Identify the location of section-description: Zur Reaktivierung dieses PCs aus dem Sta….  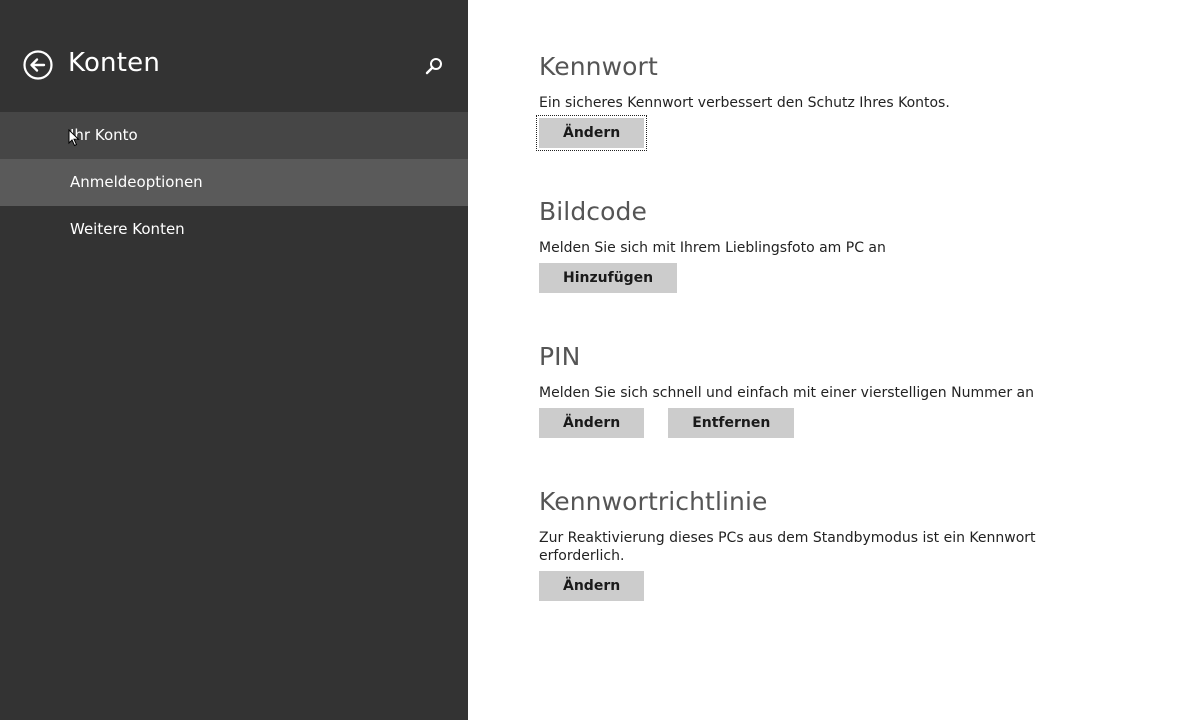
(787, 547).